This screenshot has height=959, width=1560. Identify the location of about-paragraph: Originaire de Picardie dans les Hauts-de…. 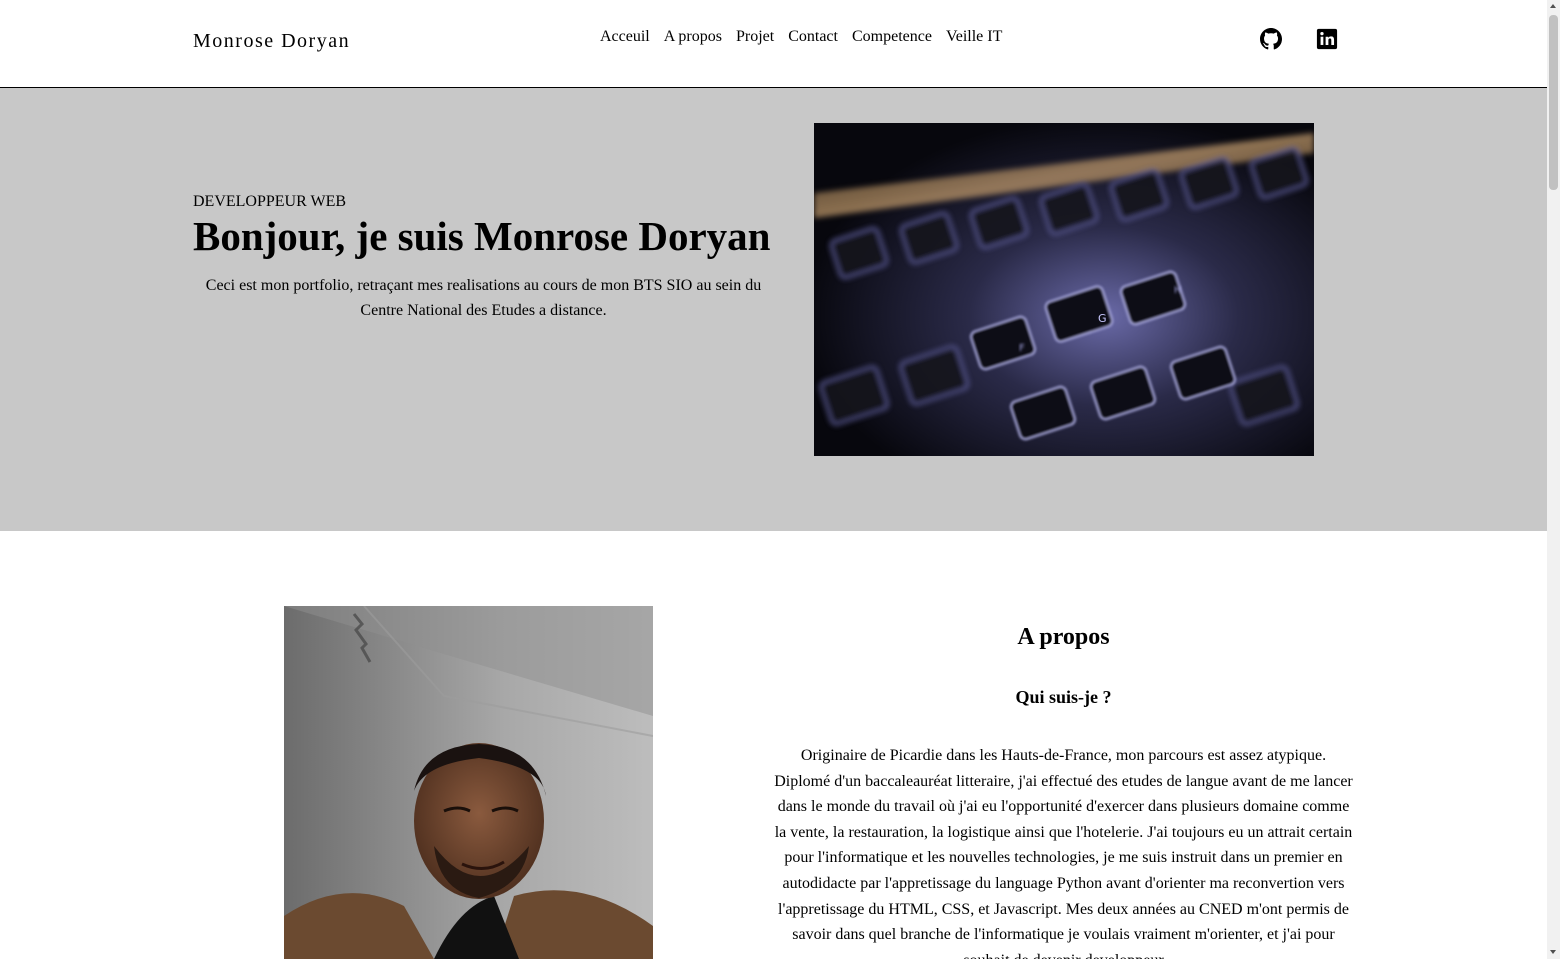
(1063, 853).